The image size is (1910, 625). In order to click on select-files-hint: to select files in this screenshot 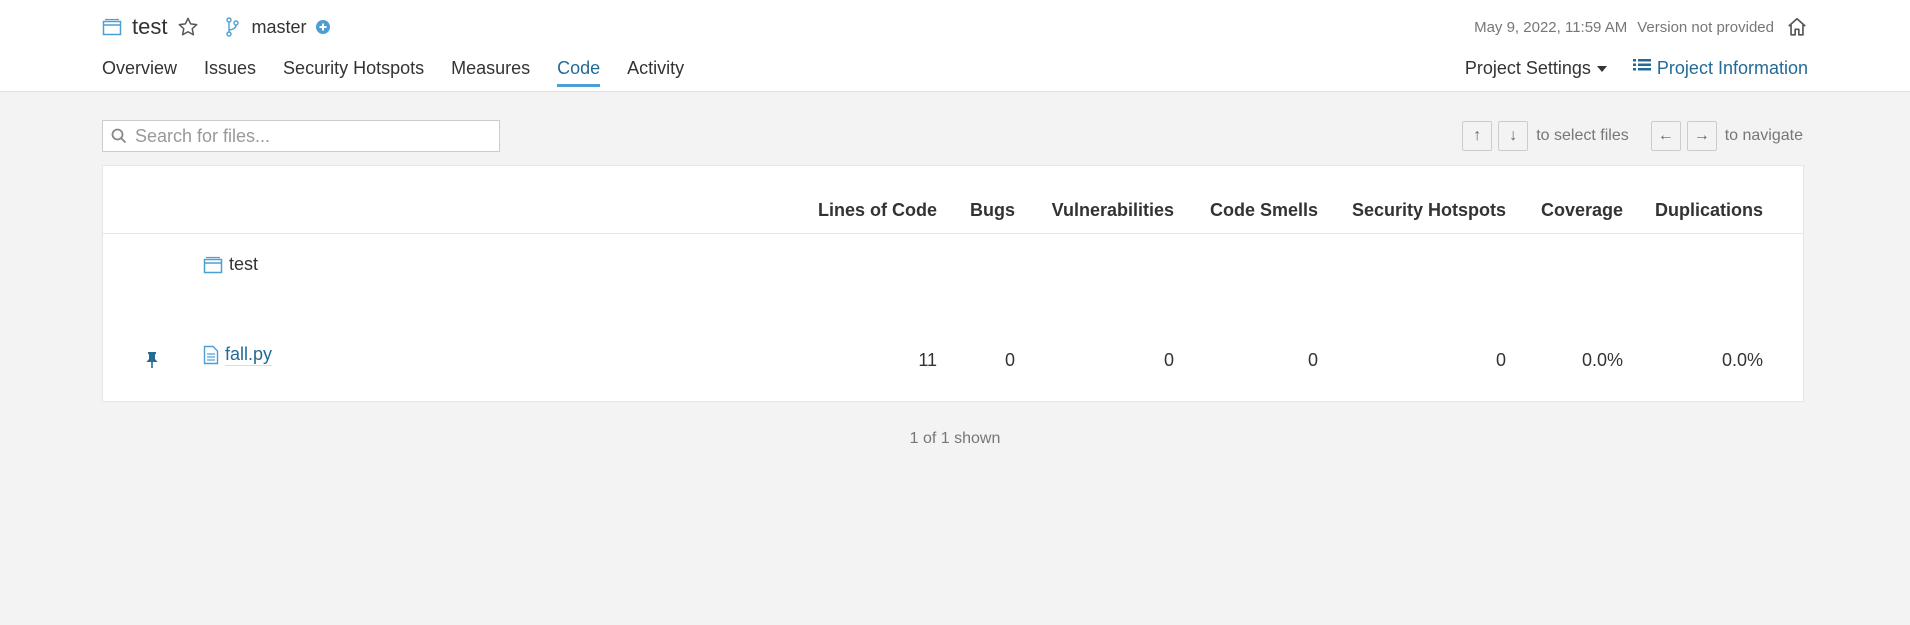, I will do `click(1582, 135)`.